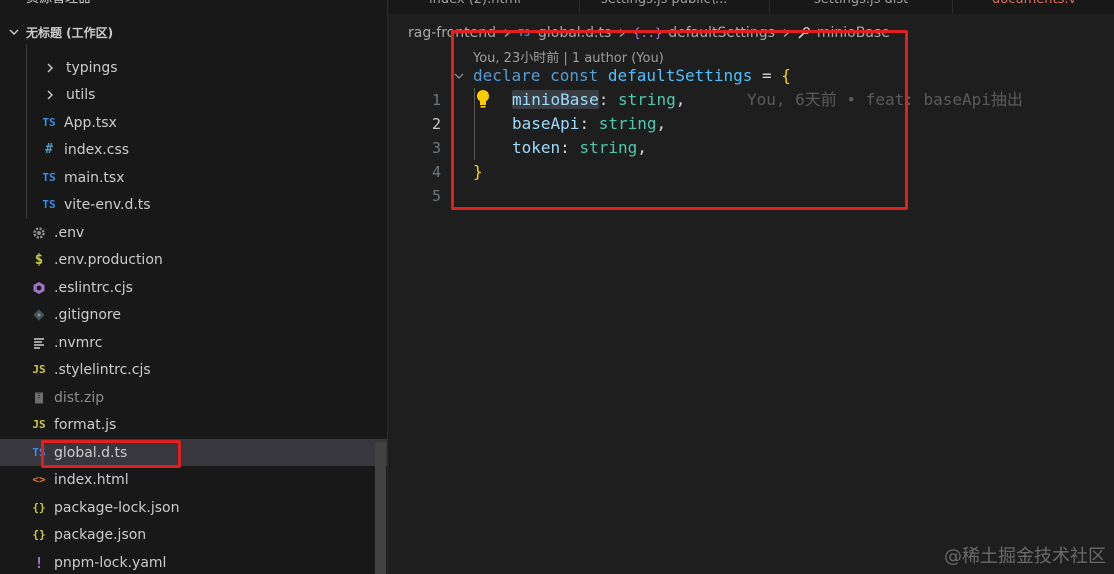  What do you see at coordinates (721, 33) in the screenshot?
I see `breadcrumb-symbol: defaultSettings` at bounding box center [721, 33].